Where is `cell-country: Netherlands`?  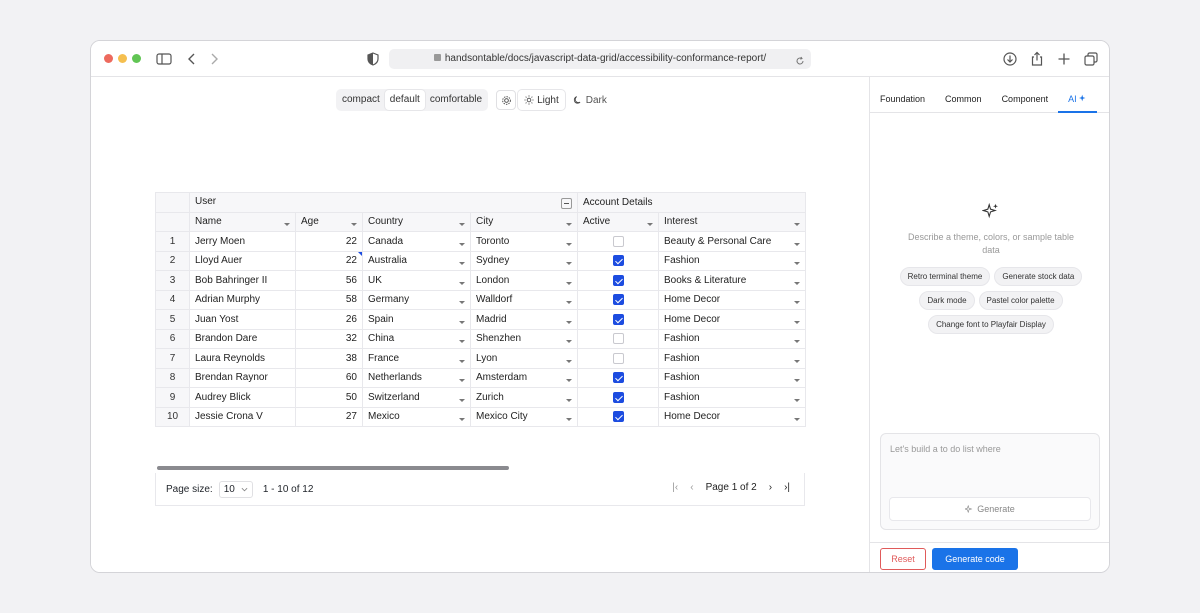
cell-country: Netherlands is located at coordinates (416, 377).